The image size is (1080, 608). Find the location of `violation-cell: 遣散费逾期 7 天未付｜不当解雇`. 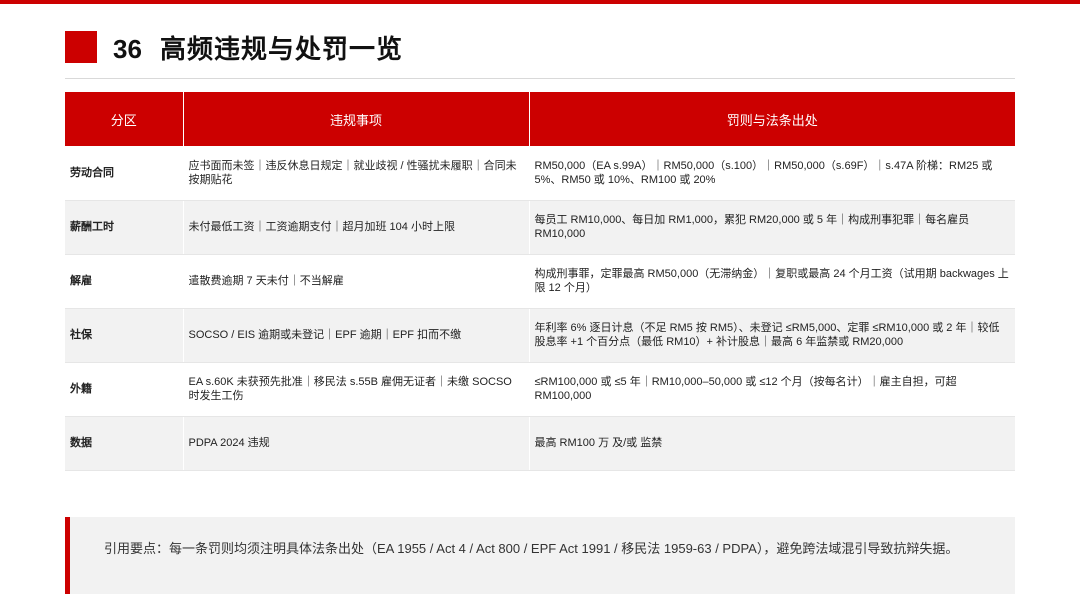

violation-cell: 遣散费逾期 7 天未付｜不当解雇 is located at coordinates (356, 281).